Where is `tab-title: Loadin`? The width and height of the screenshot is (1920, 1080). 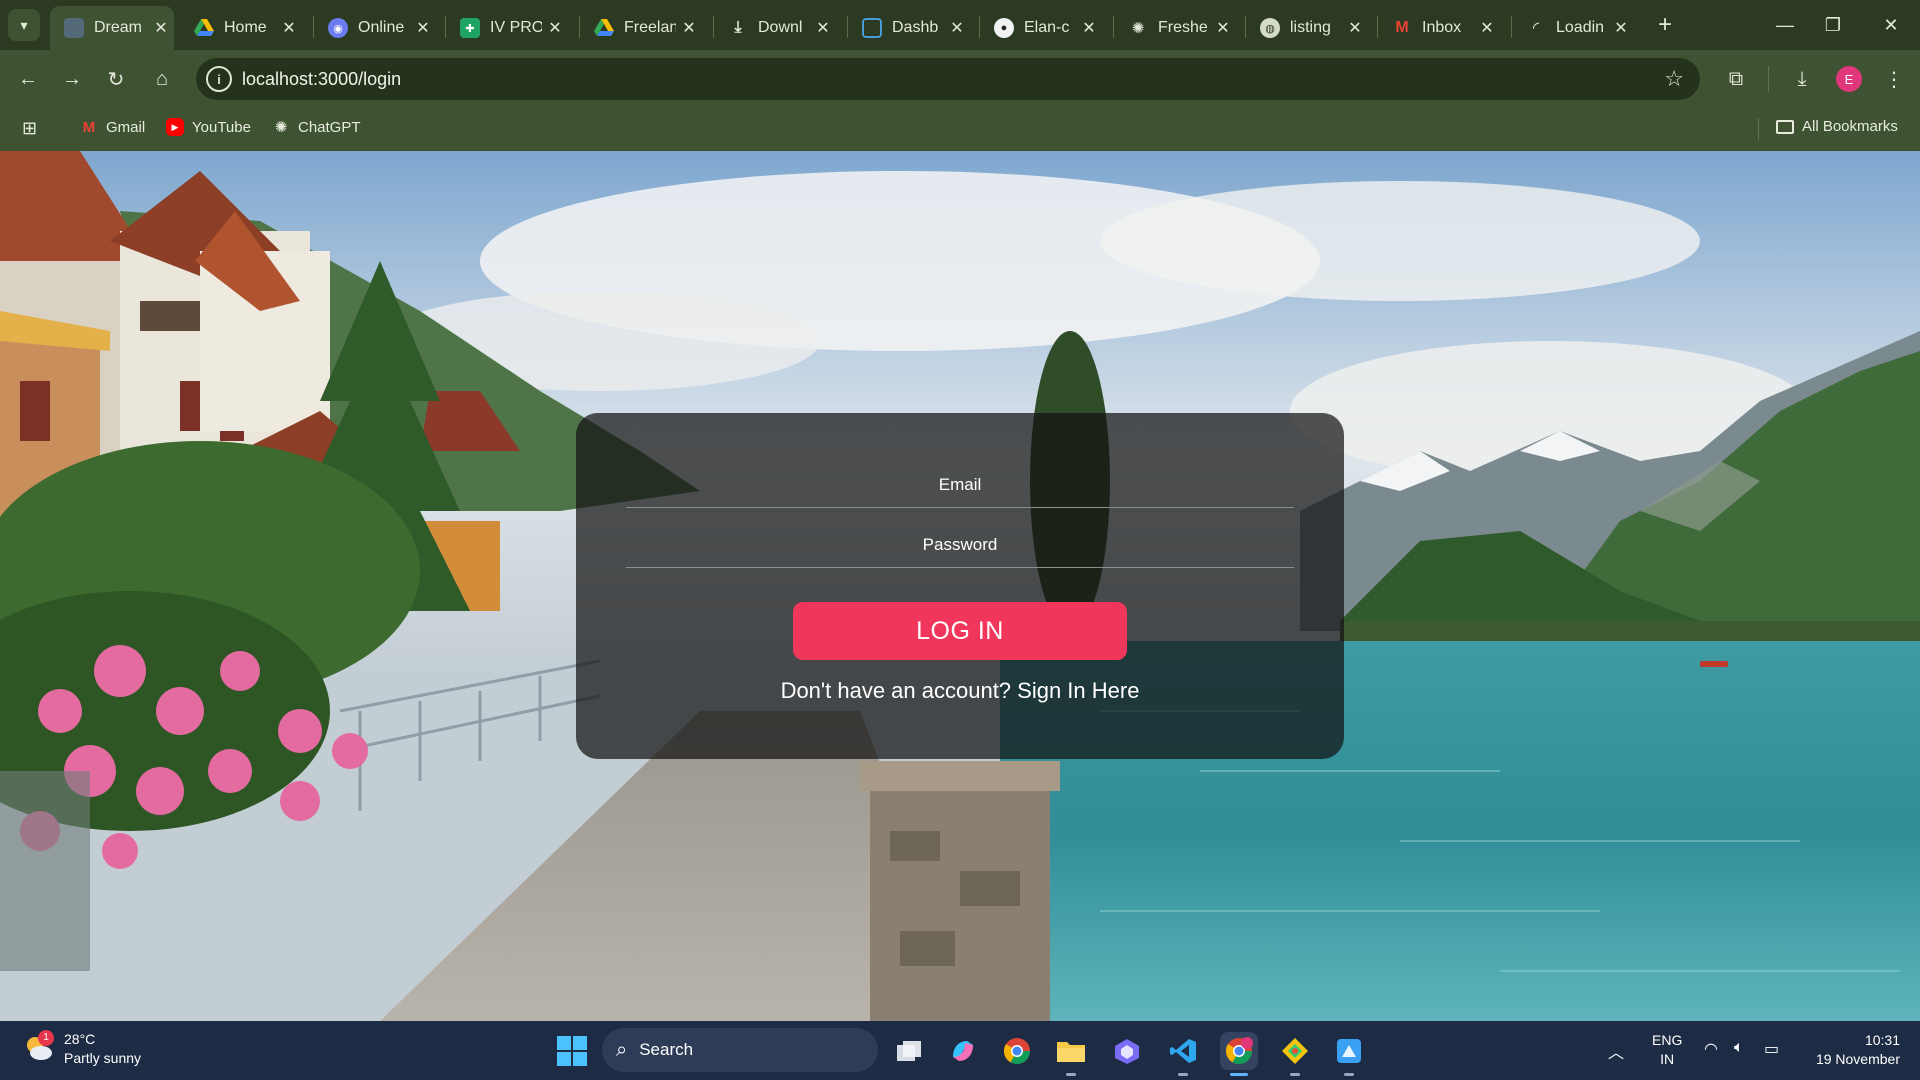 tab-title: Loadin is located at coordinates (1580, 27).